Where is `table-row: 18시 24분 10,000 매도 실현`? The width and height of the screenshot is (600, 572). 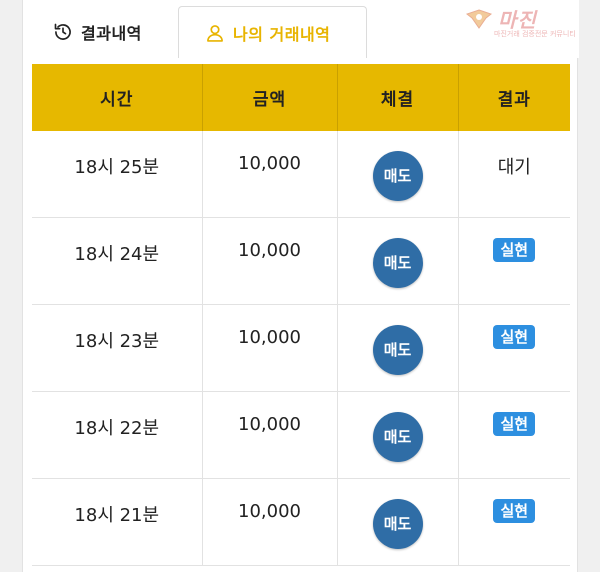
table-row: 18시 24분 10,000 매도 실현 is located at coordinates (301, 261).